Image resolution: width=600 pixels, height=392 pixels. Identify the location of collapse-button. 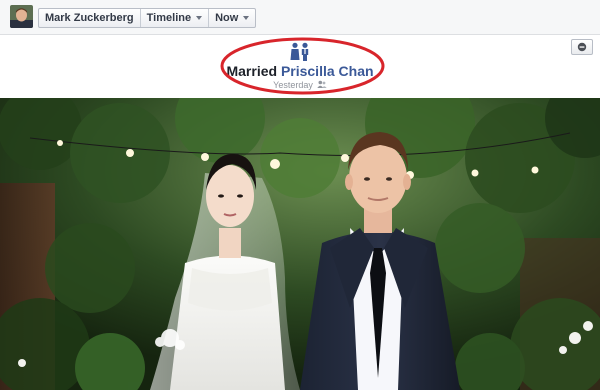
(582, 47).